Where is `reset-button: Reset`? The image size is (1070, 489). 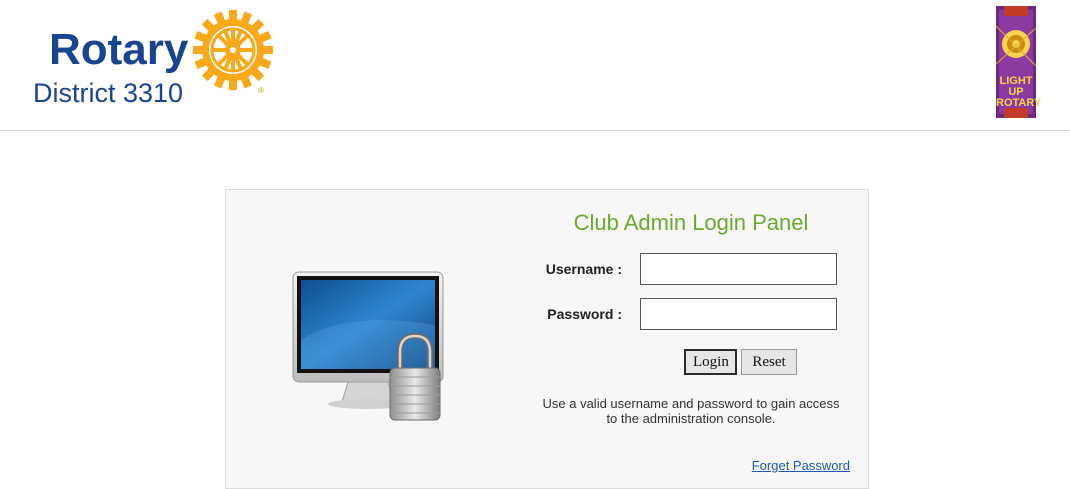
reset-button: Reset is located at coordinates (769, 362).